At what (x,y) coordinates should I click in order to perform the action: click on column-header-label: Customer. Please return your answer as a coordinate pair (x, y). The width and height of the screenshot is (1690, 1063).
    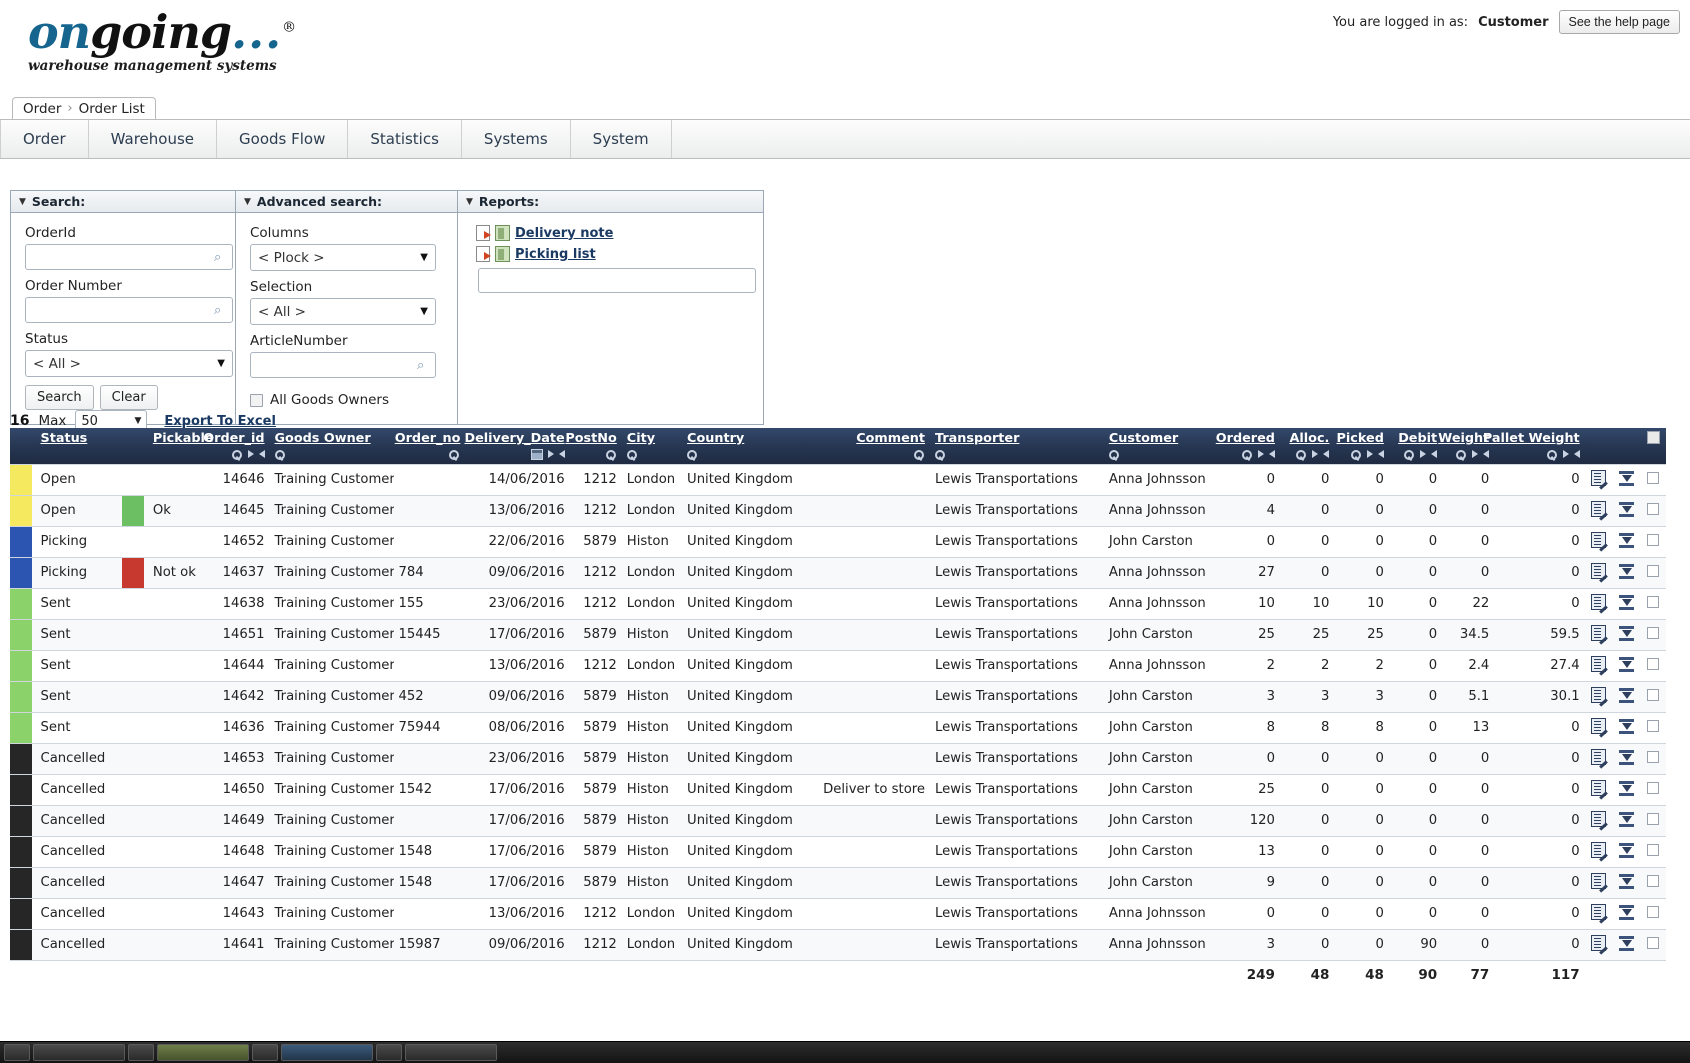
    Looking at the image, I should click on (1143, 438).